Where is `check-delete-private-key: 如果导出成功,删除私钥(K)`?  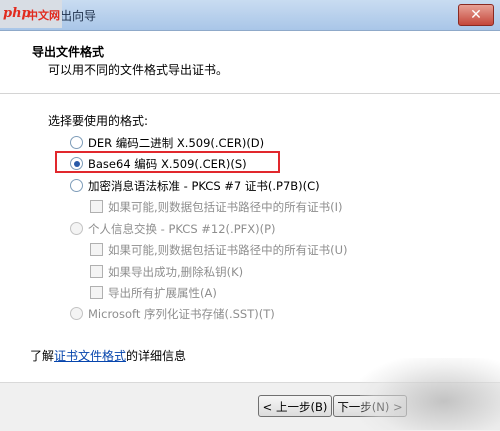
check-delete-private-key: 如果导出成功,删除私钥(K) is located at coordinates (166, 272).